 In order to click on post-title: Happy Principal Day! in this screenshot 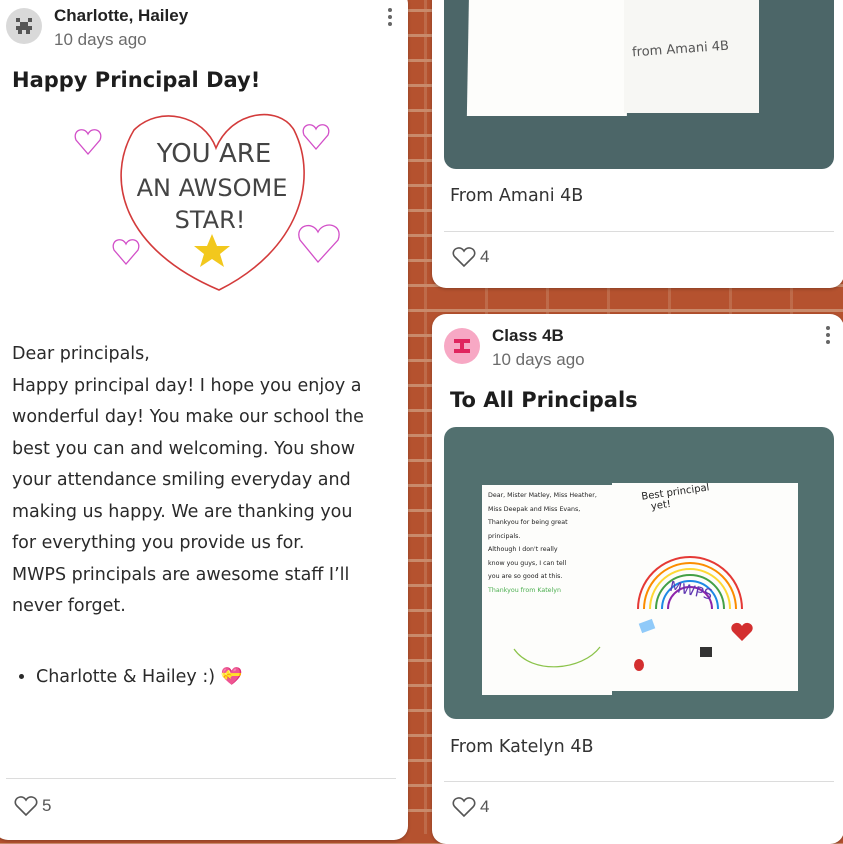, I will do `click(136, 80)`.